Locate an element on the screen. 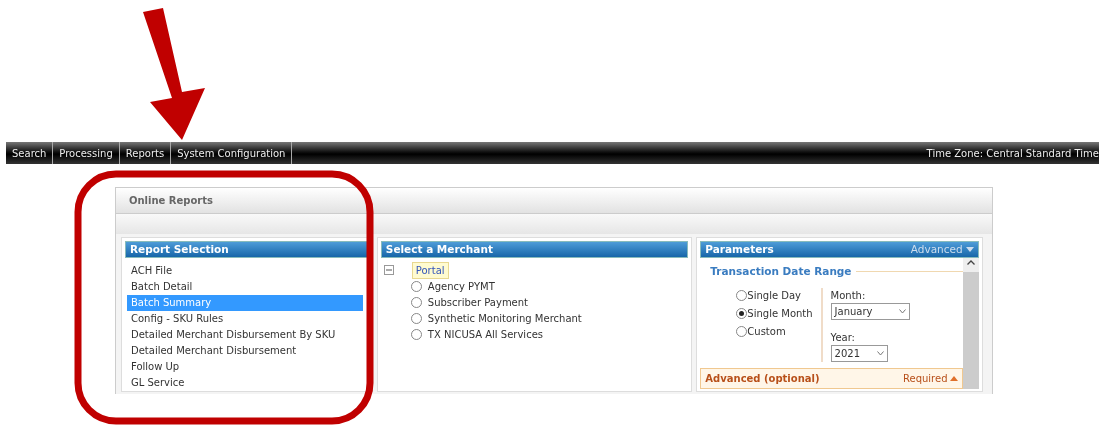  report-item: ACH File is located at coordinates (245, 271).